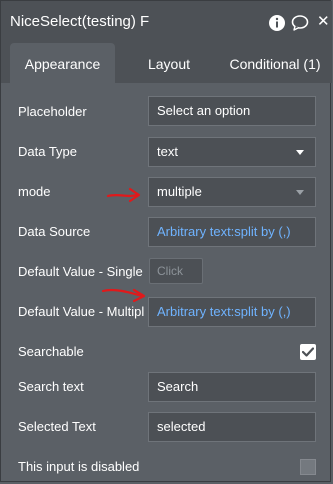 Image resolution: width=333 pixels, height=484 pixels. Describe the element at coordinates (52, 111) in the screenshot. I see `placeholder-label: Placeholder` at that location.